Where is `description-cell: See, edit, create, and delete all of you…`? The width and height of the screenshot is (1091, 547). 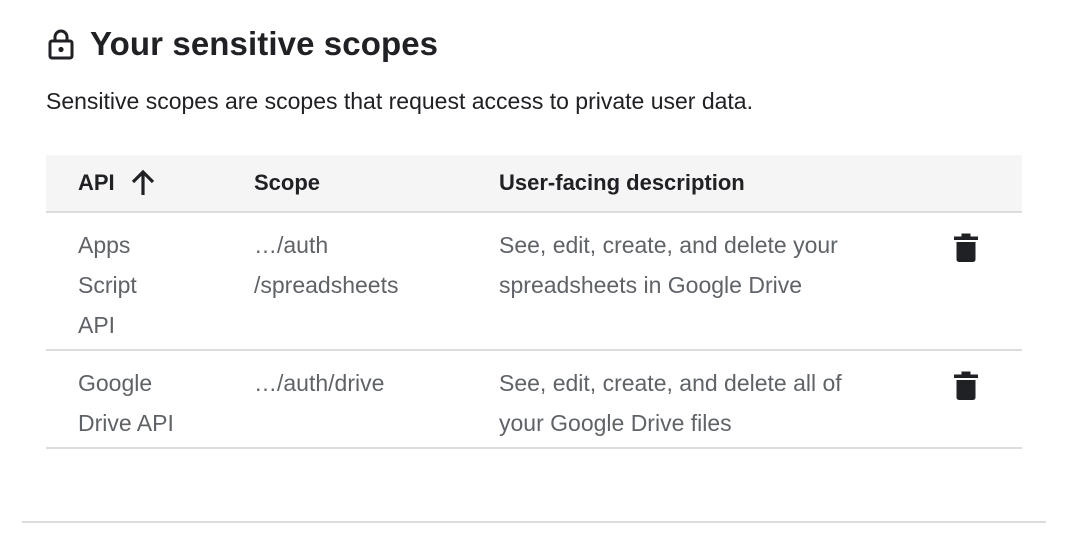
description-cell: See, edit, create, and delete all of you… is located at coordinates (709, 403).